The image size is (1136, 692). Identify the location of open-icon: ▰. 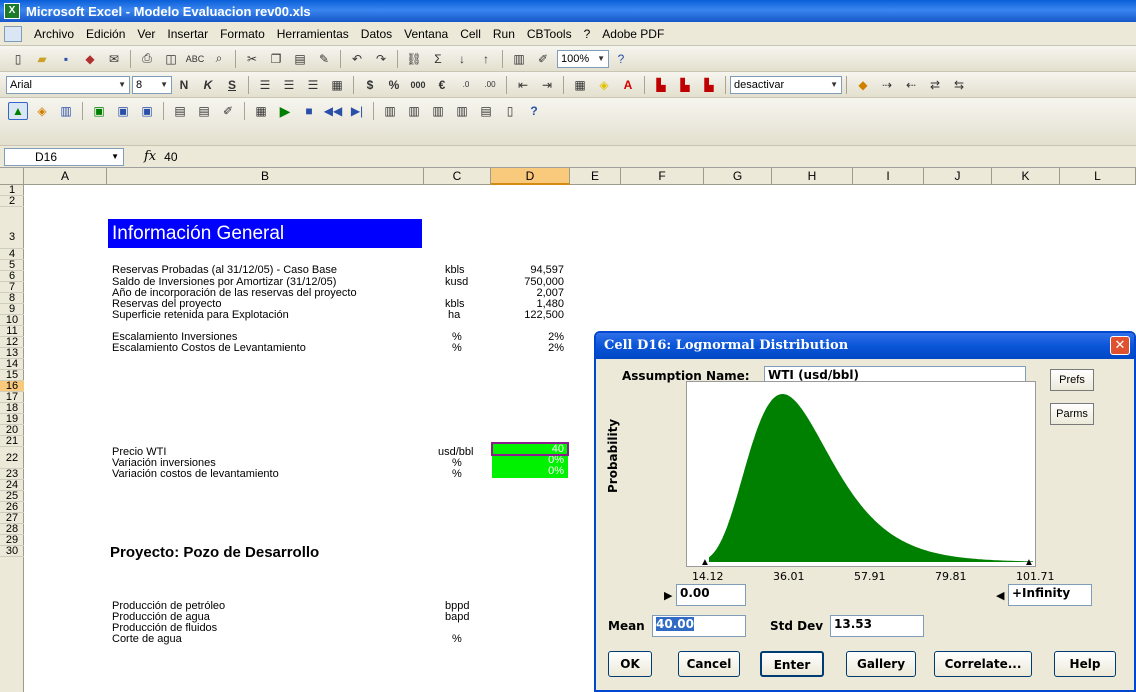
(42, 59).